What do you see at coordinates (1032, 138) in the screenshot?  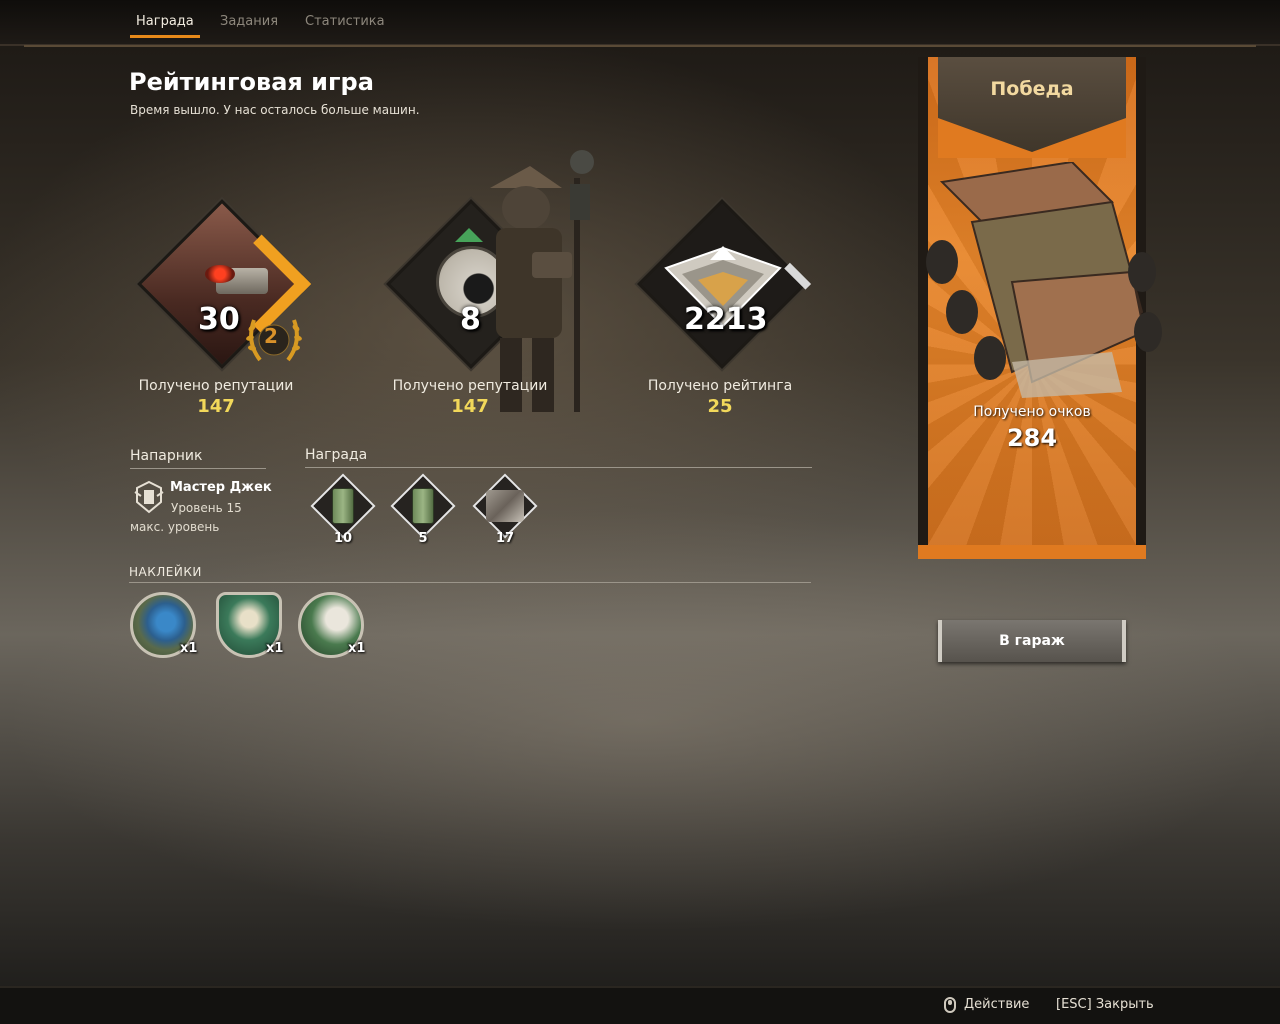 I see `banner-chevron` at bounding box center [1032, 138].